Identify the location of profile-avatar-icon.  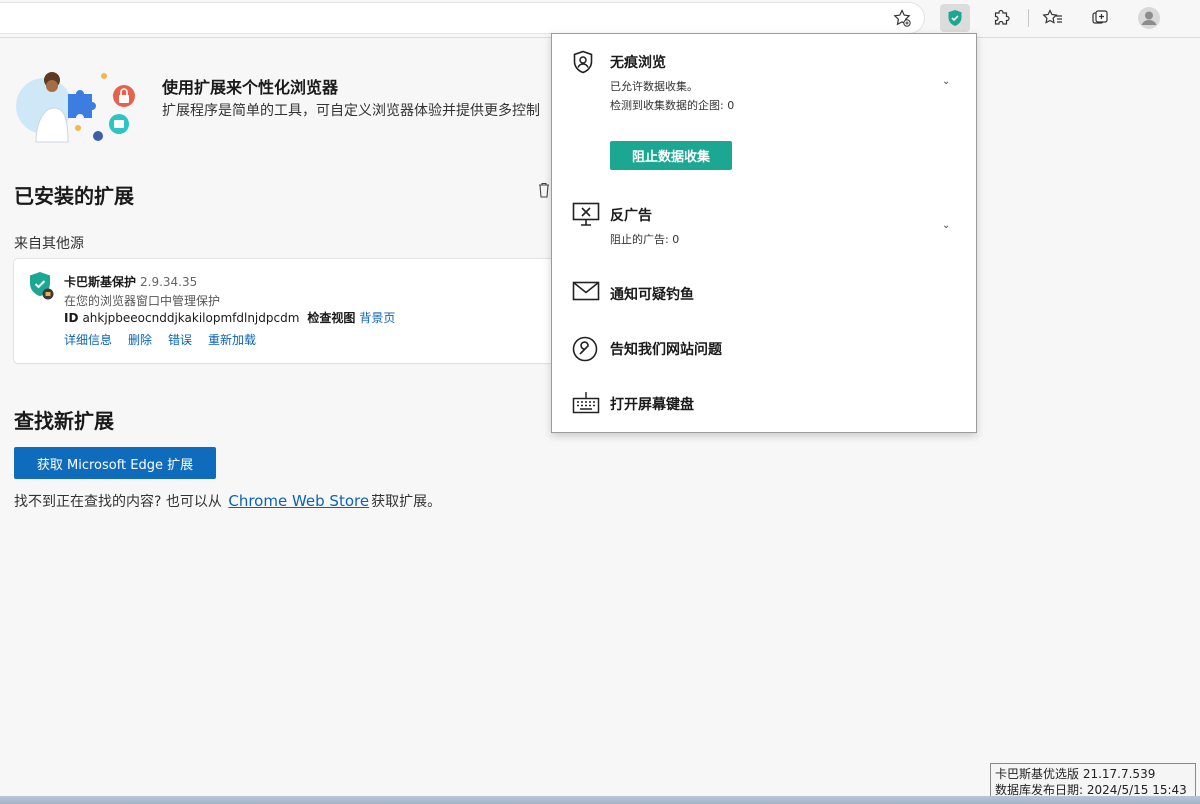
(1149, 18).